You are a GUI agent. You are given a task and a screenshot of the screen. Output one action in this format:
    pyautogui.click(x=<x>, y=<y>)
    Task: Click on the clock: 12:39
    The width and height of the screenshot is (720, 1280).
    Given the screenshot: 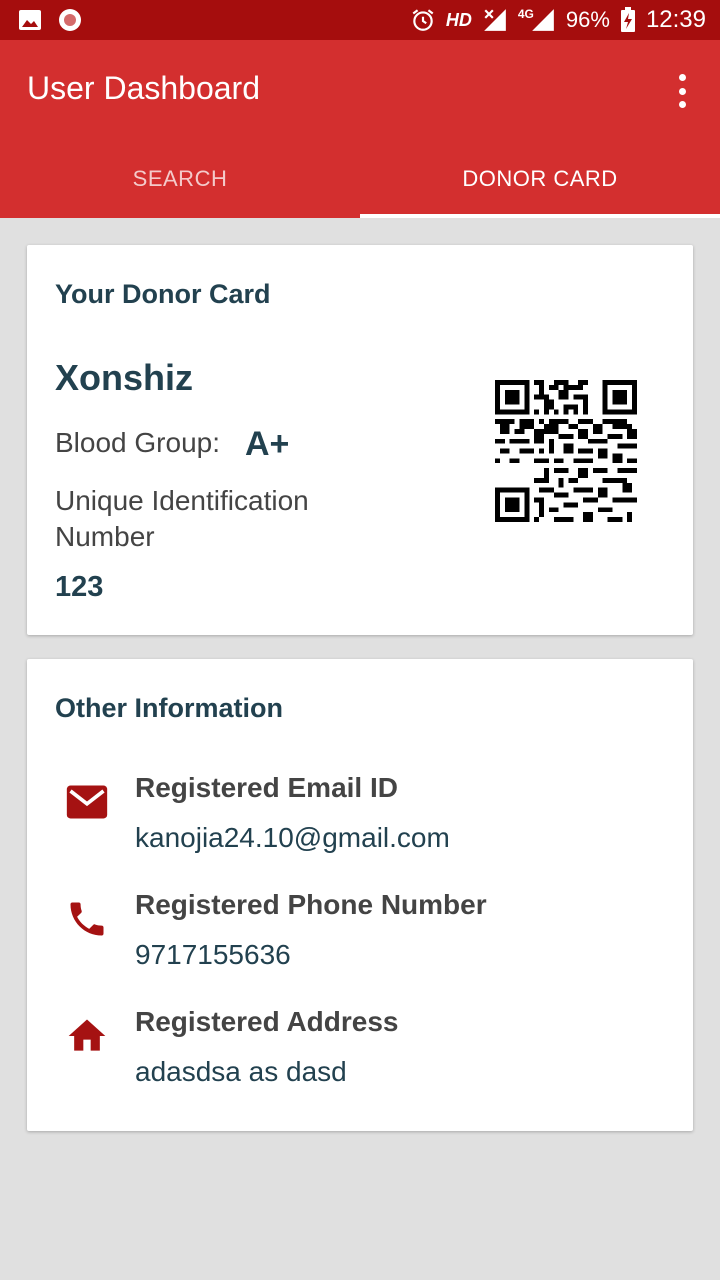 What is the action you would take?
    pyautogui.click(x=675, y=19)
    